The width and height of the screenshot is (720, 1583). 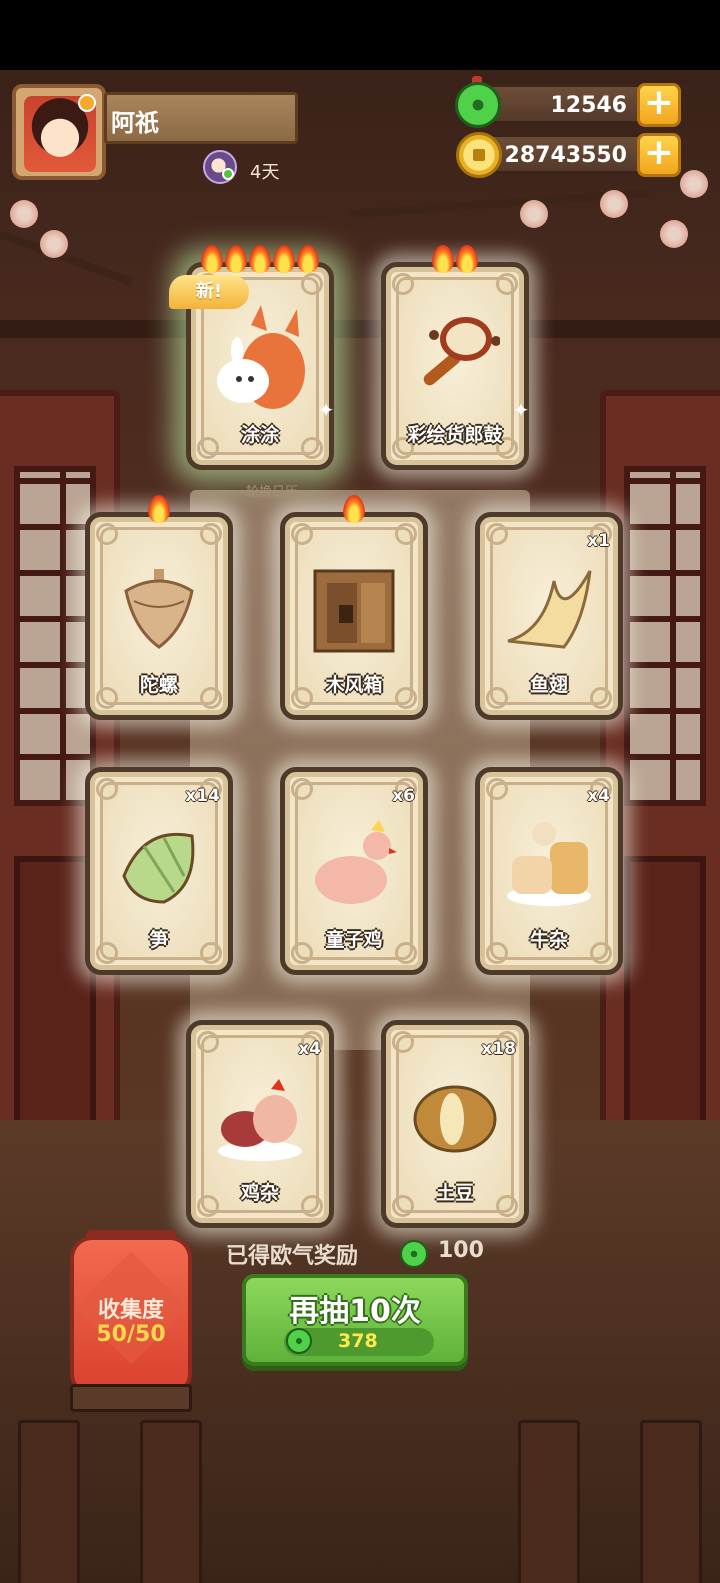 I want to click on status-bar, so click(x=360, y=35).